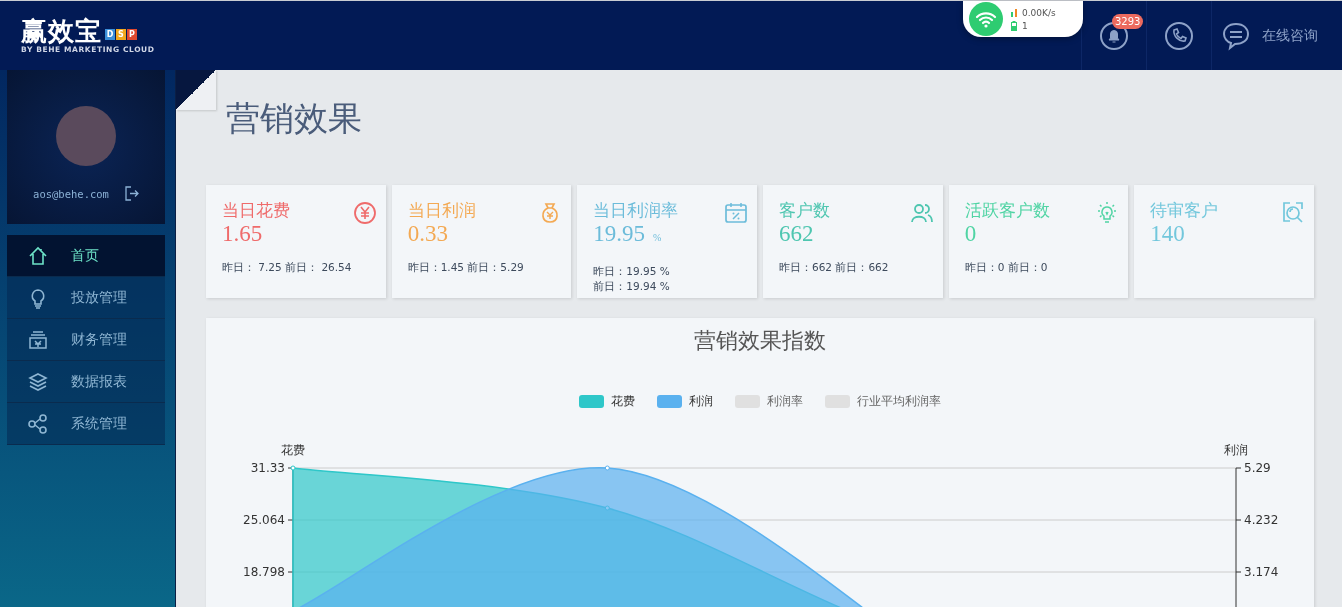  What do you see at coordinates (685, 401) in the screenshot?
I see `legend-item: 利润` at bounding box center [685, 401].